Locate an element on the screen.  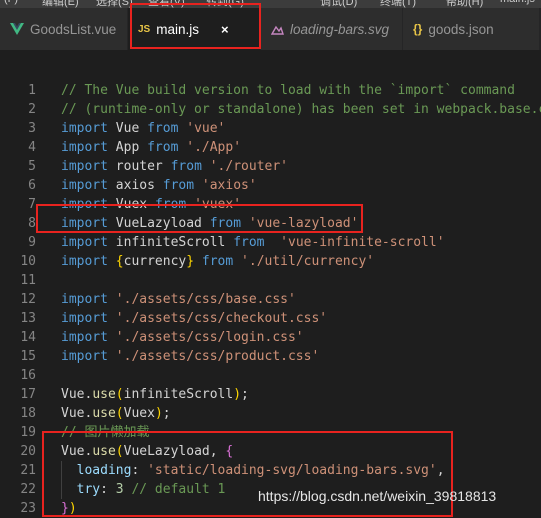
code-token: { is located at coordinates (119, 261).